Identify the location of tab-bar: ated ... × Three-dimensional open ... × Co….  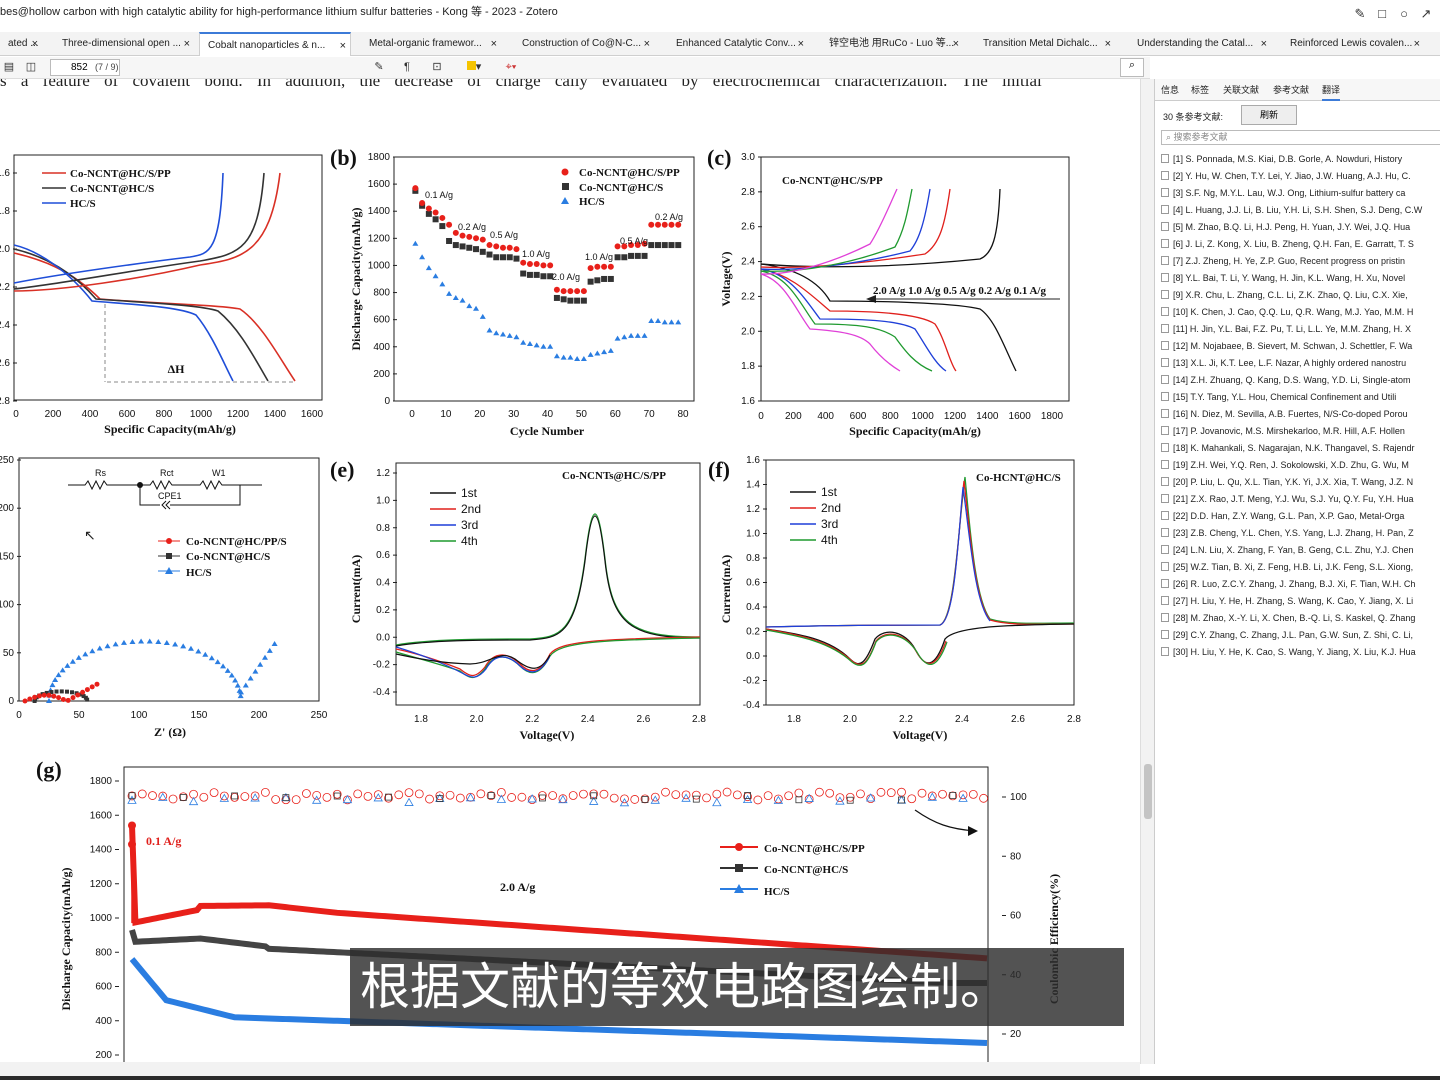
(720, 44).